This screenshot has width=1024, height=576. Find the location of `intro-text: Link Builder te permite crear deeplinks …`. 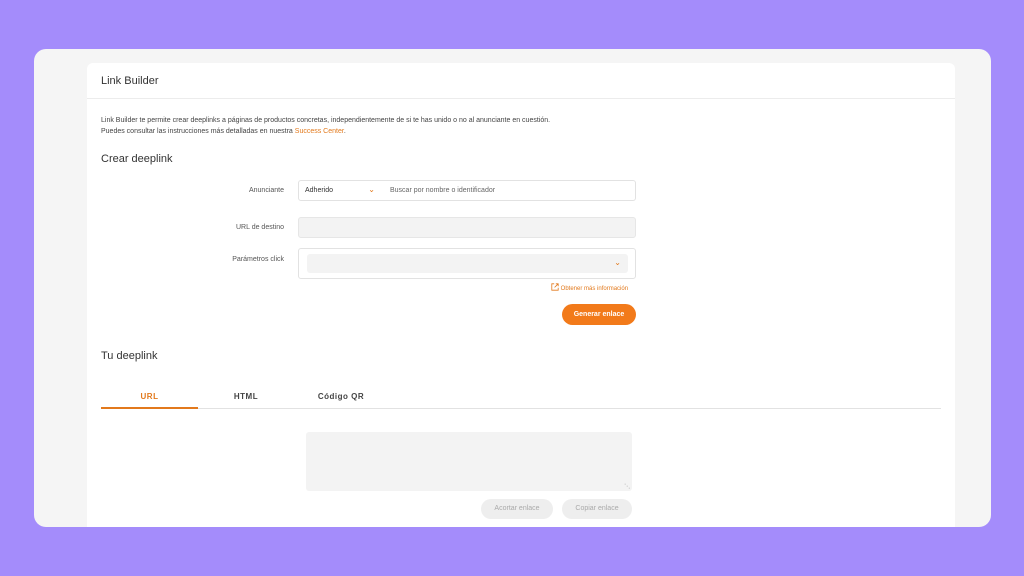

intro-text: Link Builder te permite crear deeplinks … is located at coordinates (325, 126).